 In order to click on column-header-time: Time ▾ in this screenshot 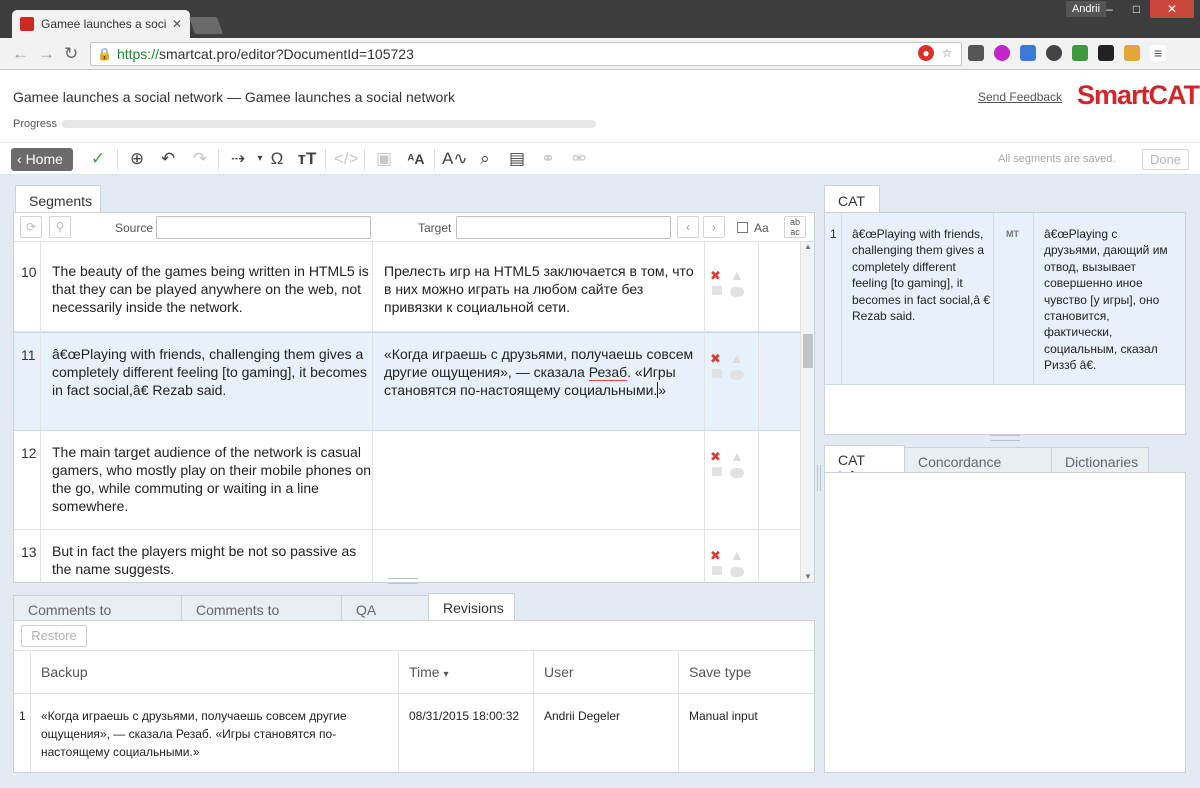, I will do `click(429, 672)`.